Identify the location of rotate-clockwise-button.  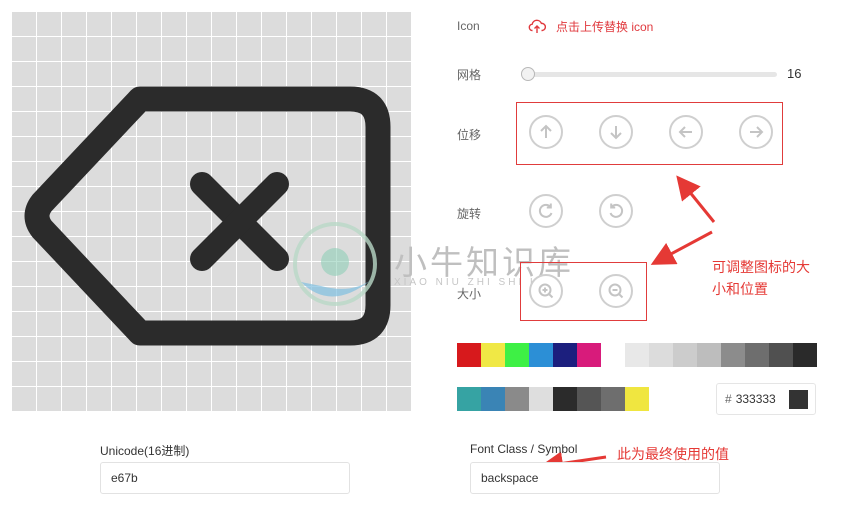
(546, 211).